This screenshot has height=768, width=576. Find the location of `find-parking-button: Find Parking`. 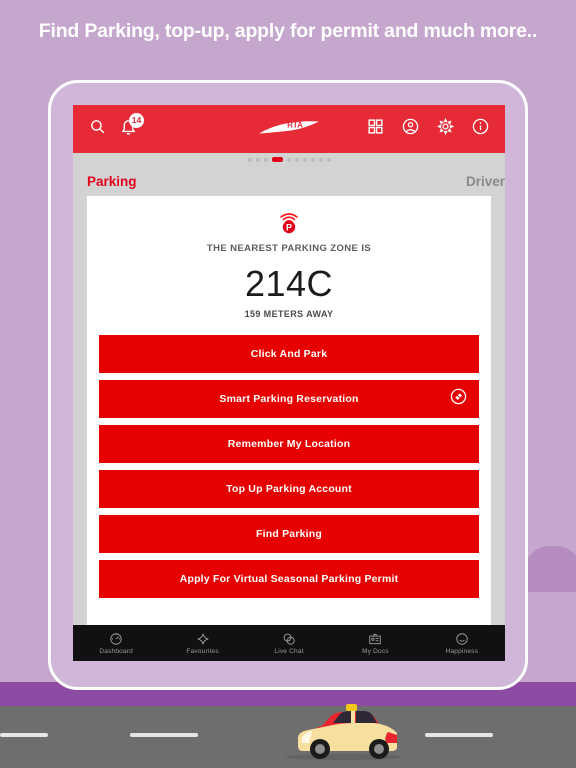

find-parking-button: Find Parking is located at coordinates (289, 534).